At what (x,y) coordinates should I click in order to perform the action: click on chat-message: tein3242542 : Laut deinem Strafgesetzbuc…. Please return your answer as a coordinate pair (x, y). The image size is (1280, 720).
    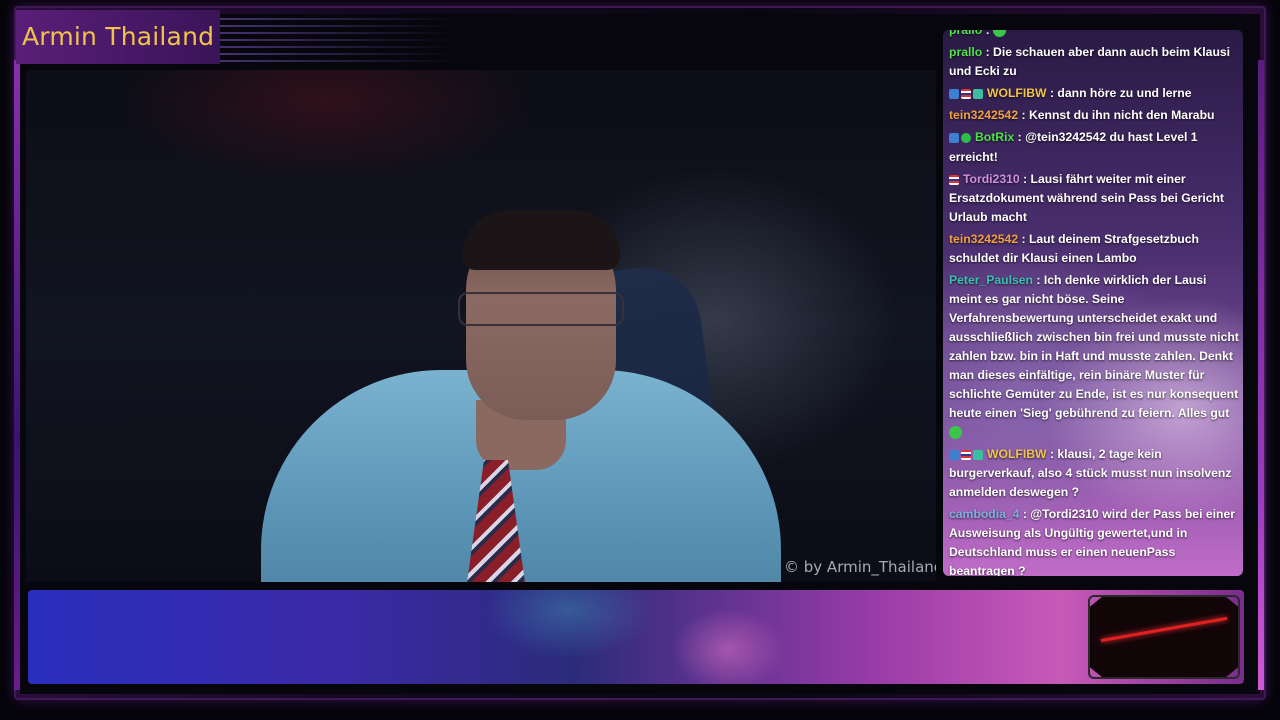
    Looking at the image, I should click on (1095, 250).